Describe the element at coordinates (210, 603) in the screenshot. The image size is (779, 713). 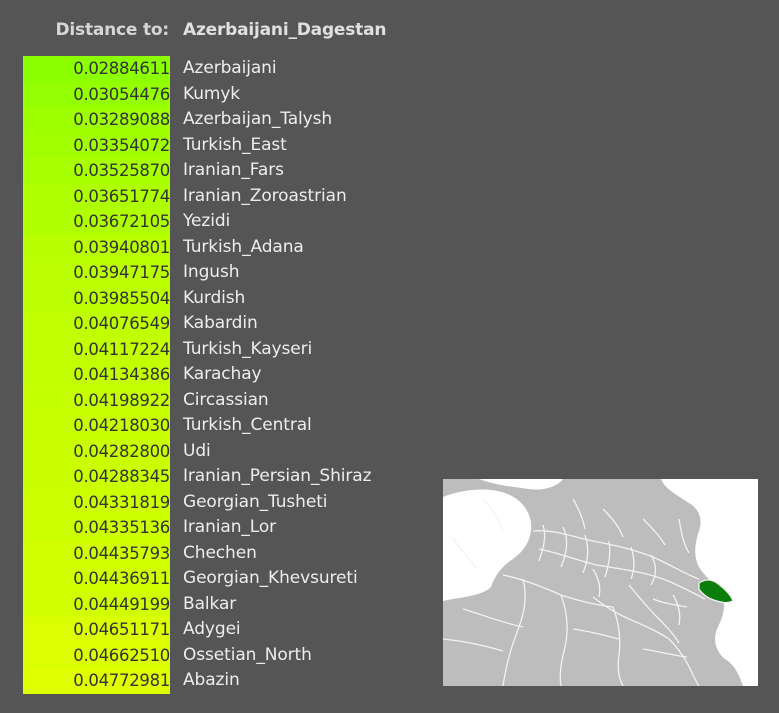
I see `population-name: Balkar` at that location.